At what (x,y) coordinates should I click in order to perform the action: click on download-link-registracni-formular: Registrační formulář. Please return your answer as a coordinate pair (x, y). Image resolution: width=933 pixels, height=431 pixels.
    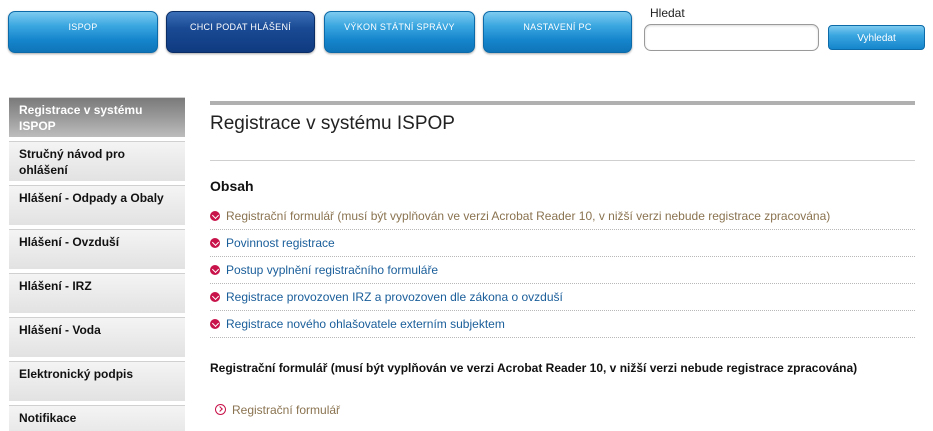
    Looking at the image, I should click on (277, 410).